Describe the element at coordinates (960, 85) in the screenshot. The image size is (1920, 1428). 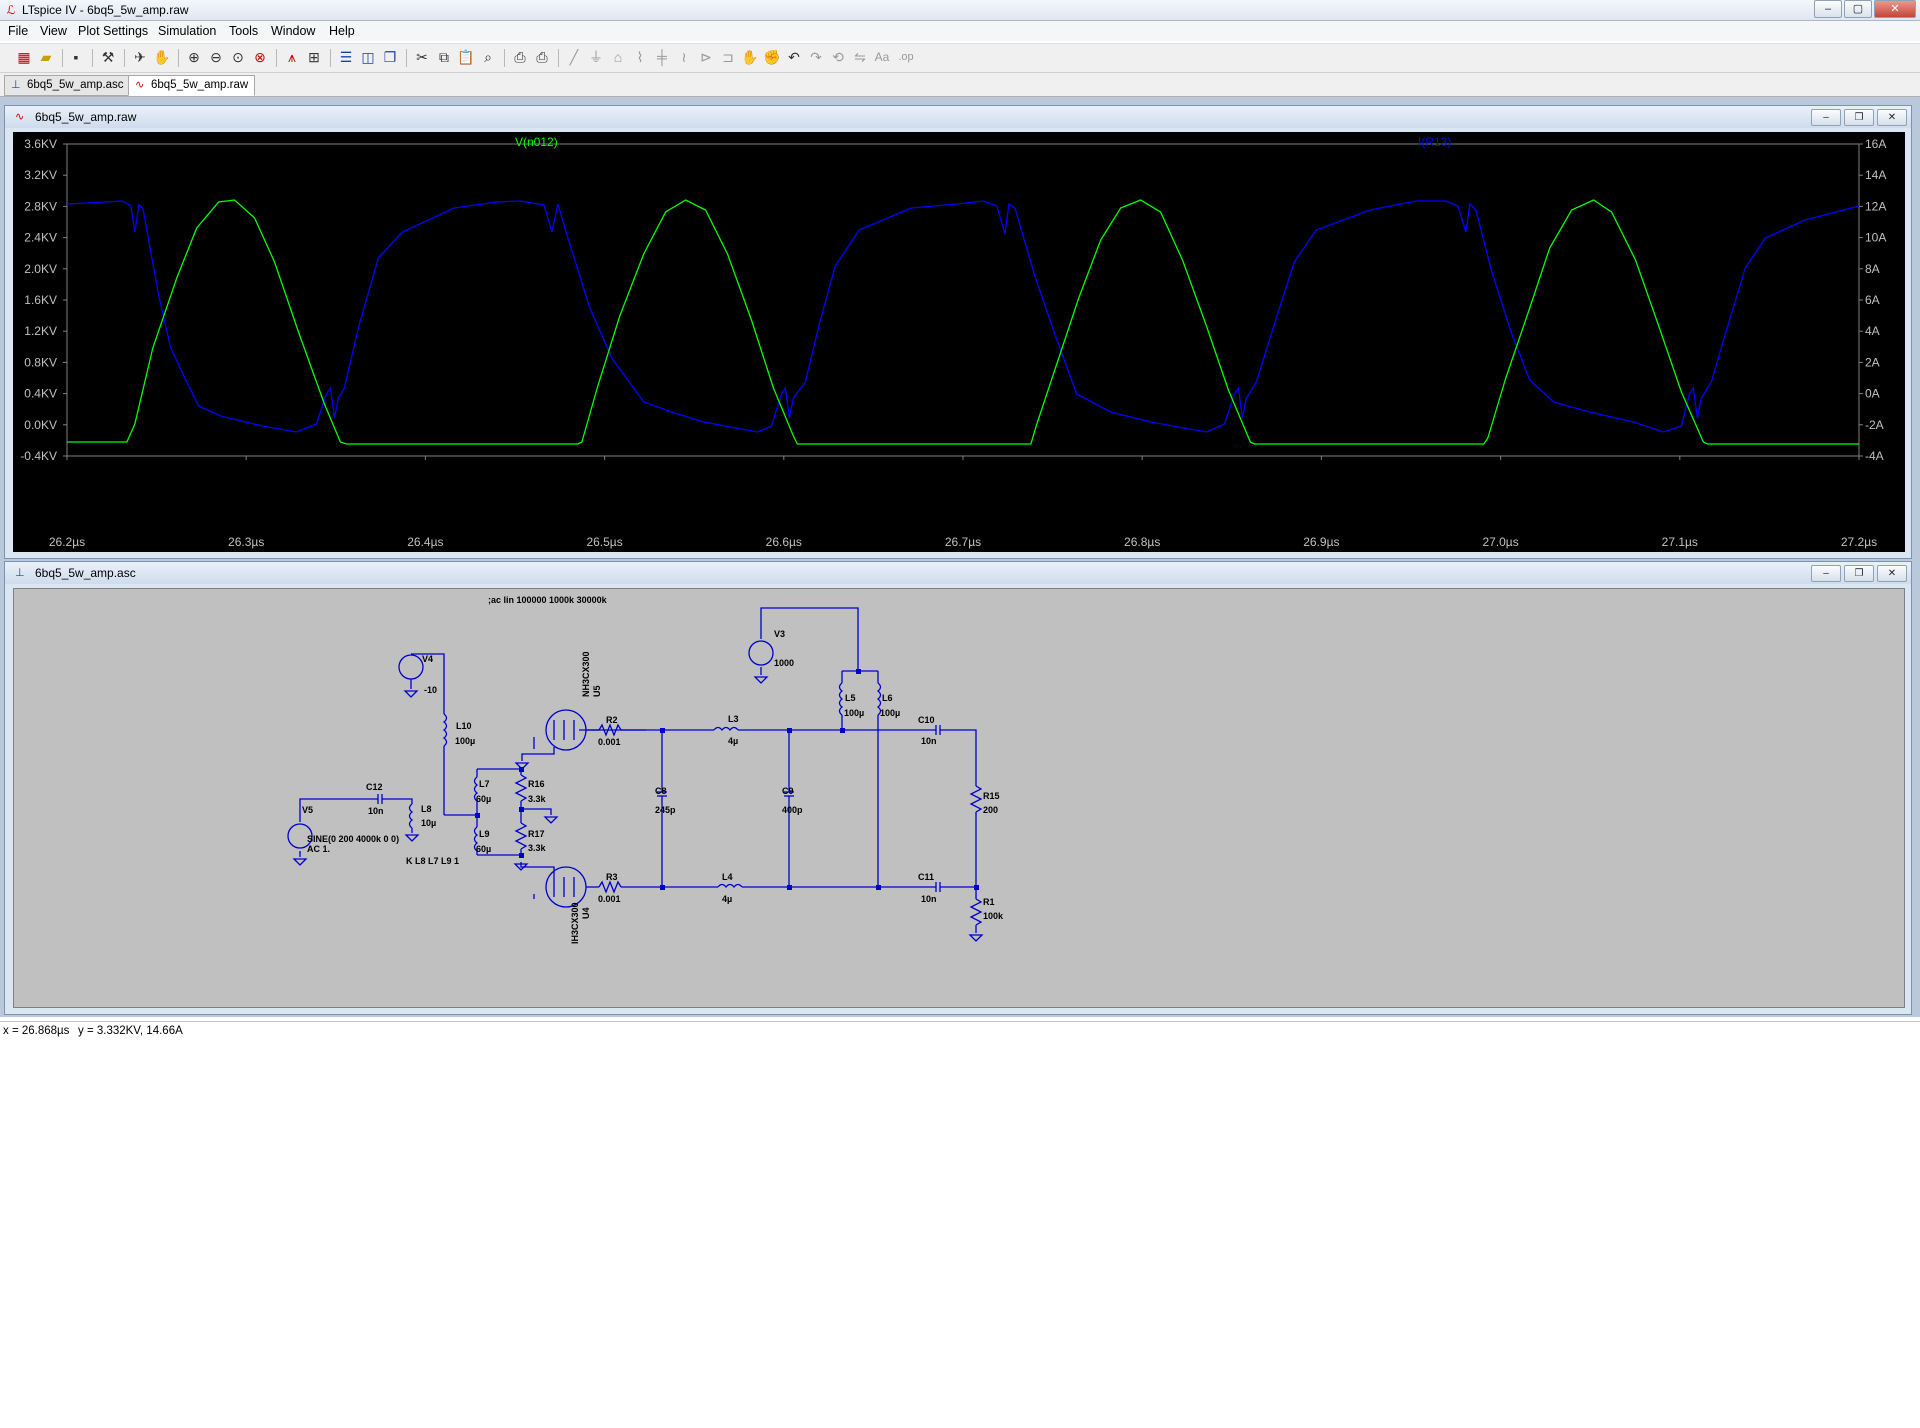
I see `document-tabs: ⊥ 6bq5_5w_amp.asc ∿ 6bq5_5w_amp.raw` at that location.